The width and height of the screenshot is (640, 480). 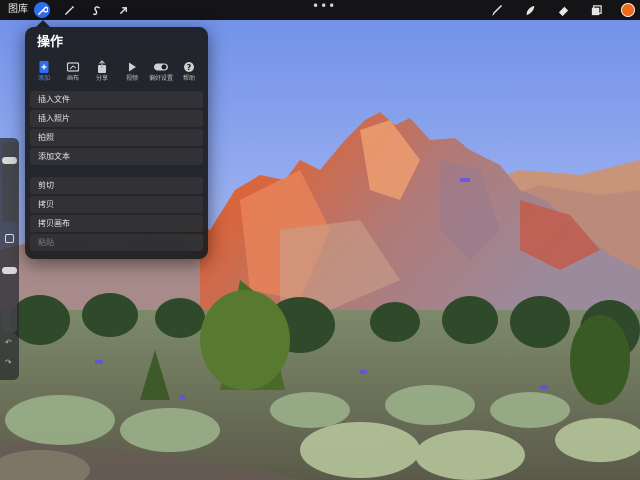 What do you see at coordinates (116, 223) in the screenshot?
I see `menu-item-copy-canvas: 拷贝画布` at bounding box center [116, 223].